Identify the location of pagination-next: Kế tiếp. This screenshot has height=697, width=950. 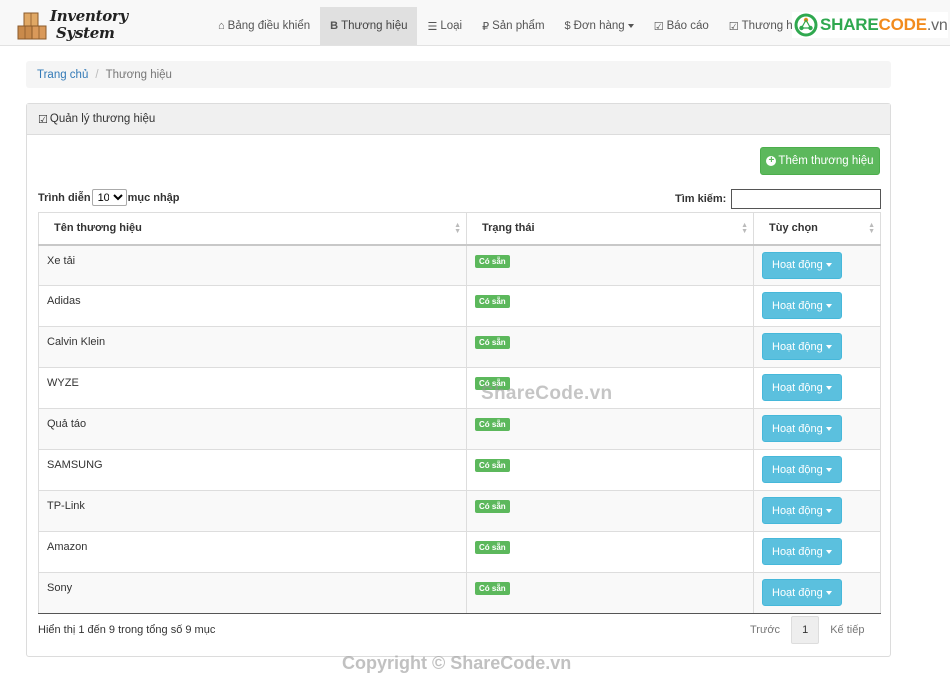
(847, 630).